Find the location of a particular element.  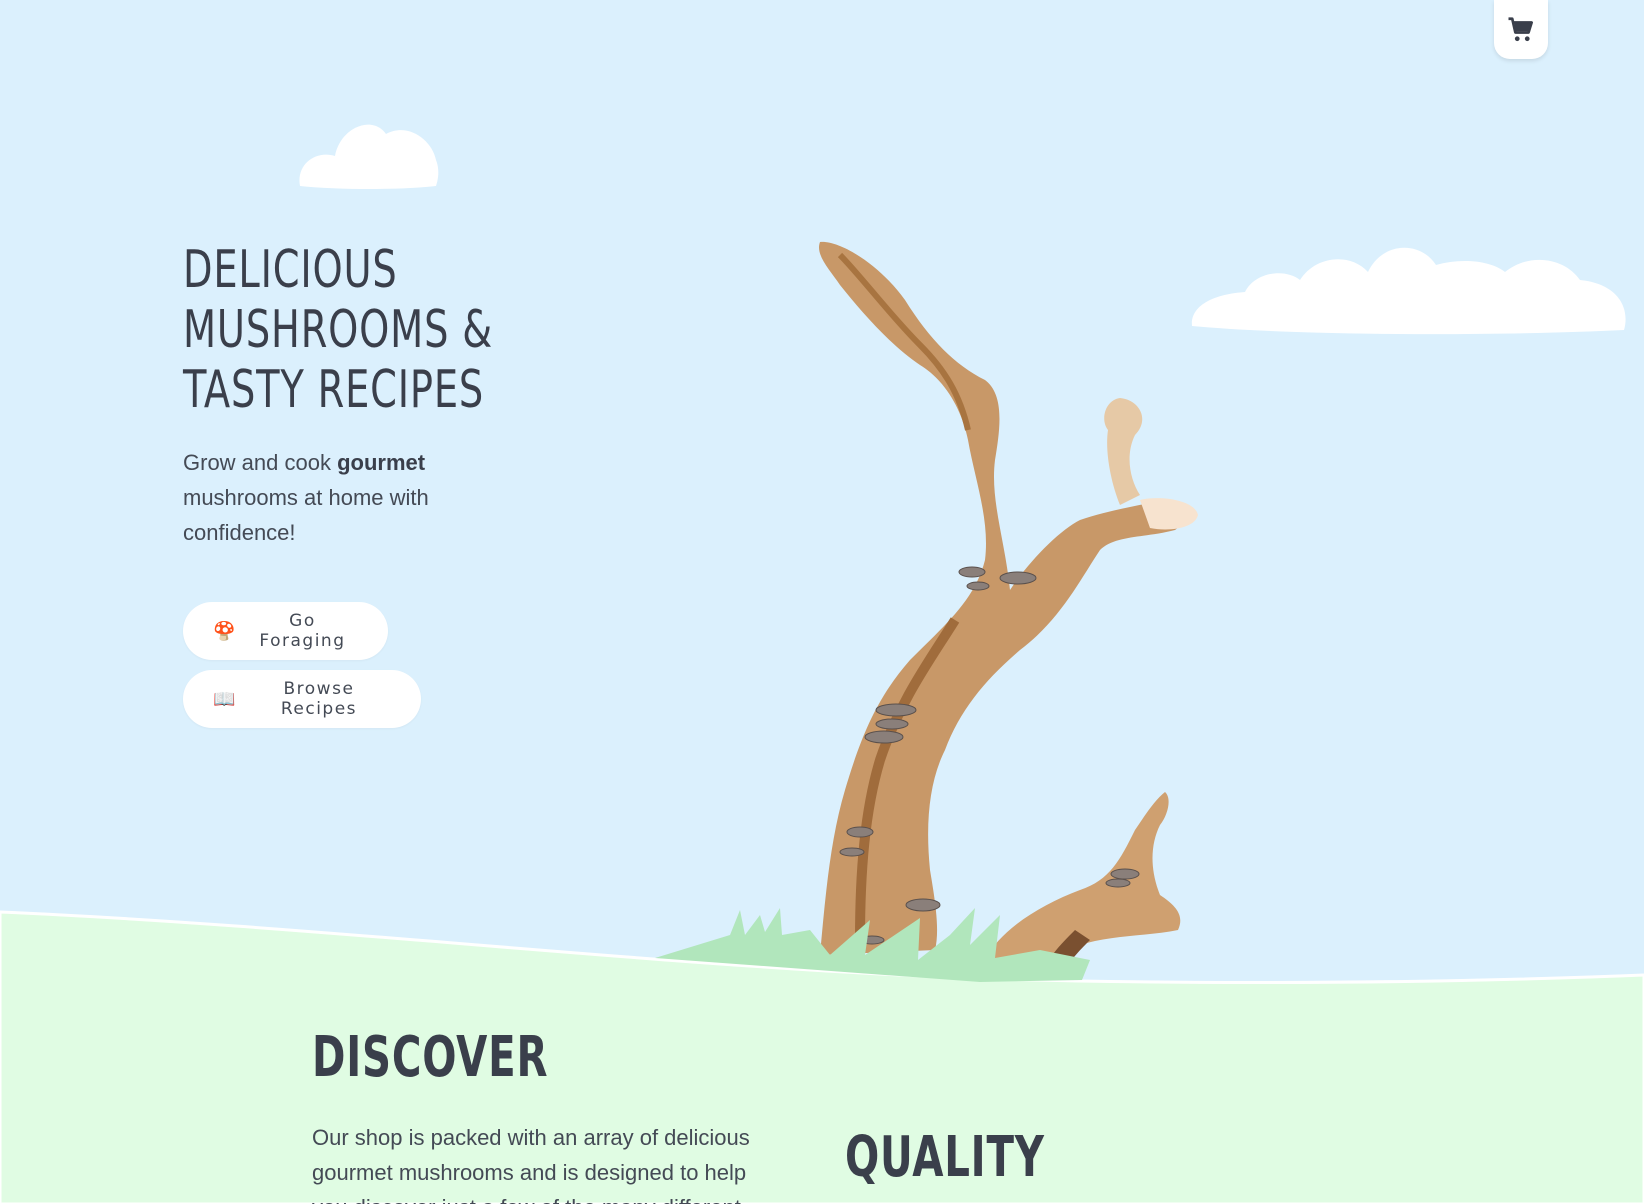

hero-title-line: Delicious is located at coordinates (290, 270).